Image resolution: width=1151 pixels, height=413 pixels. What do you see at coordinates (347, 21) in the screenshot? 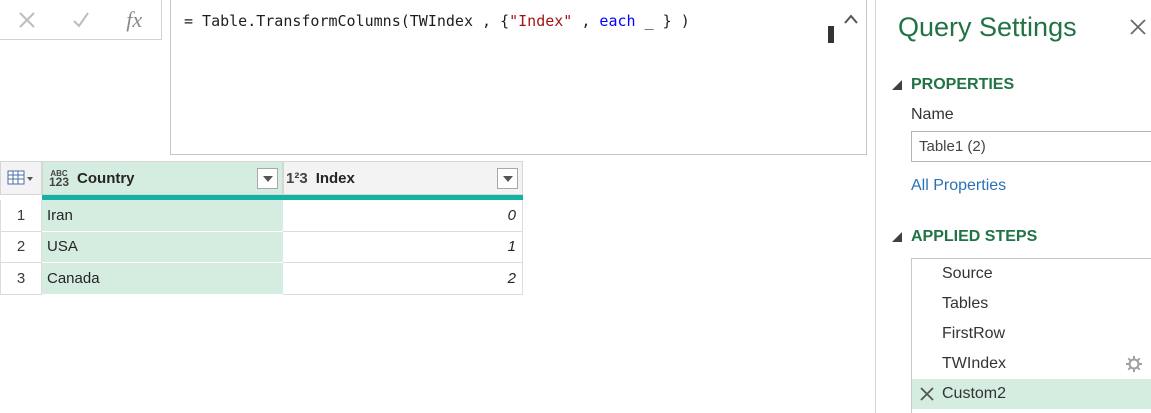
I see `formula-prefix: = Table.TransformColumns(TWIndex , {` at bounding box center [347, 21].